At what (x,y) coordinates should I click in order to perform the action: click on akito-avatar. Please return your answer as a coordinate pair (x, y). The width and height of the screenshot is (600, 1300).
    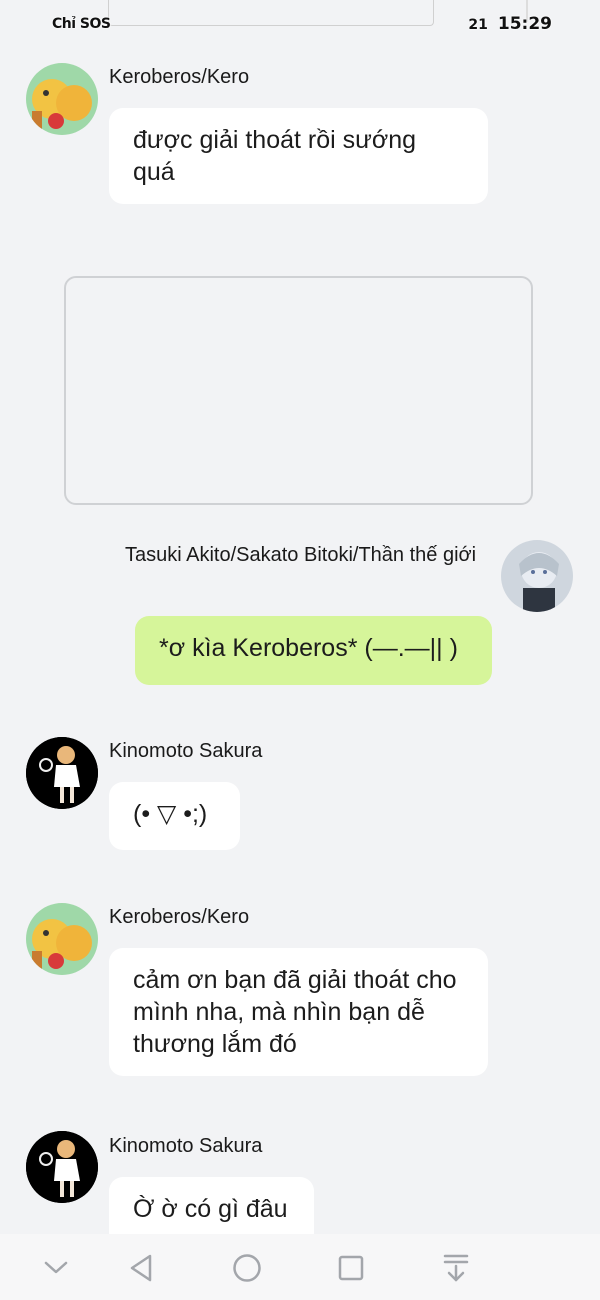
    Looking at the image, I should click on (537, 576).